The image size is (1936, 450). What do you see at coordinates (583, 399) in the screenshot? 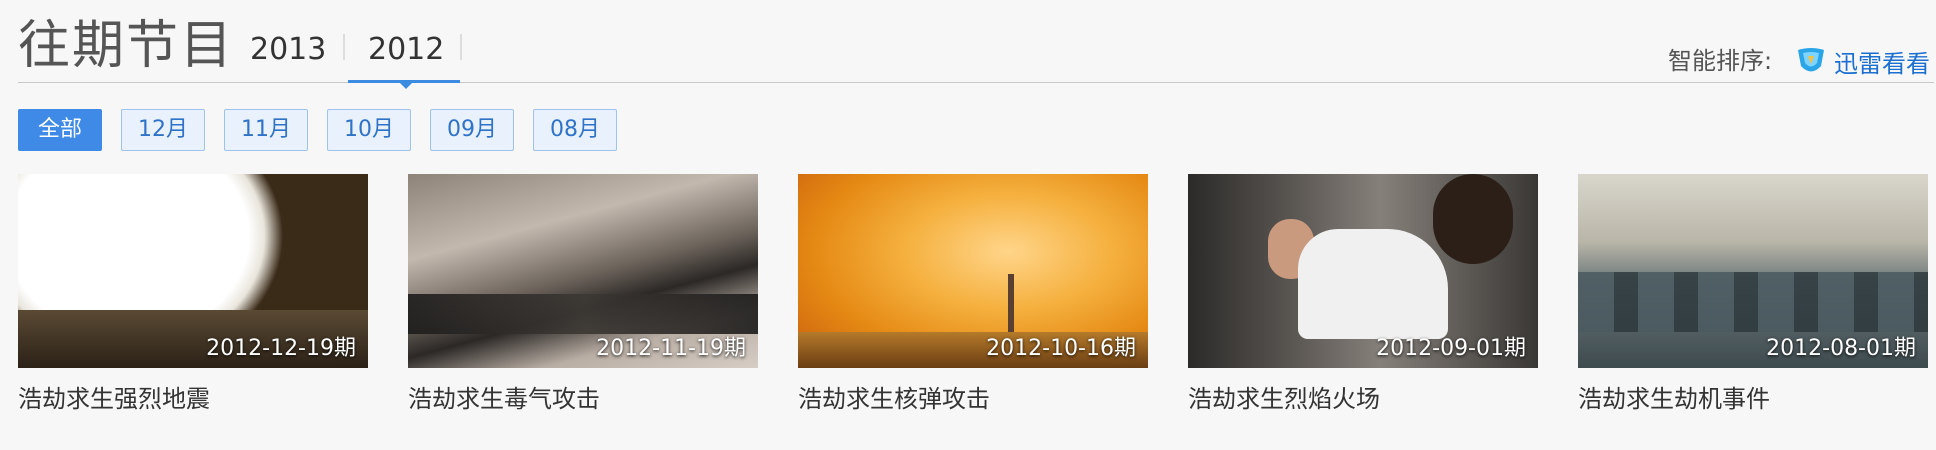
I see `episode-title: 浩劫求生毒气攻击` at bounding box center [583, 399].